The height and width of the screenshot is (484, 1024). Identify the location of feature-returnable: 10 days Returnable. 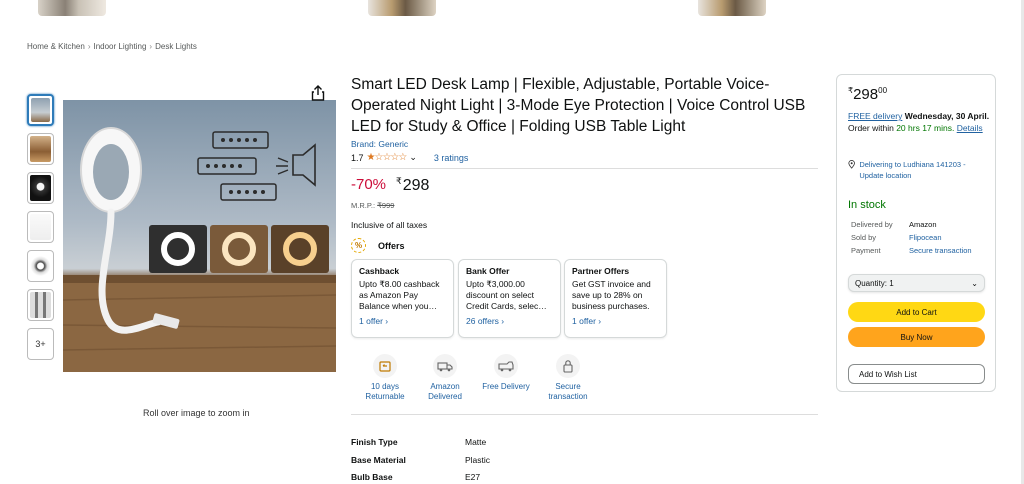
(385, 378).